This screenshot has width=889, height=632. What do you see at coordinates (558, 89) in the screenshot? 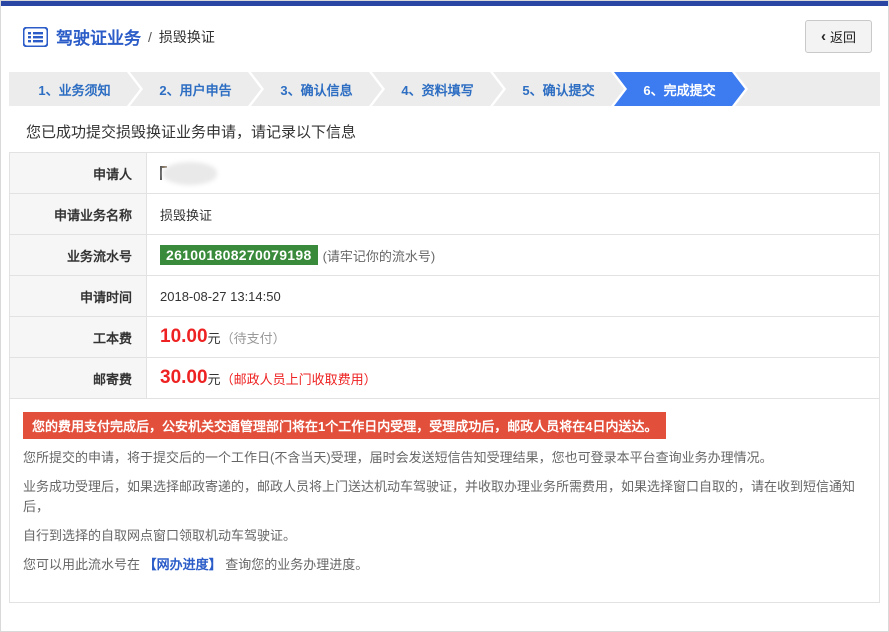
I see `step-5-confirm-submit: 5、确认提交` at bounding box center [558, 89].